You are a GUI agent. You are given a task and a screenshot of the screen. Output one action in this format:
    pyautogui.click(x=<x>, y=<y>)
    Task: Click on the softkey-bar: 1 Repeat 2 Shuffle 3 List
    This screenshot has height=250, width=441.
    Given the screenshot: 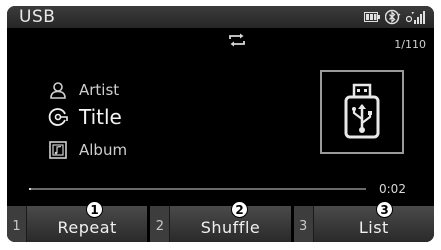 What is the action you would take?
    pyautogui.click(x=220, y=224)
    